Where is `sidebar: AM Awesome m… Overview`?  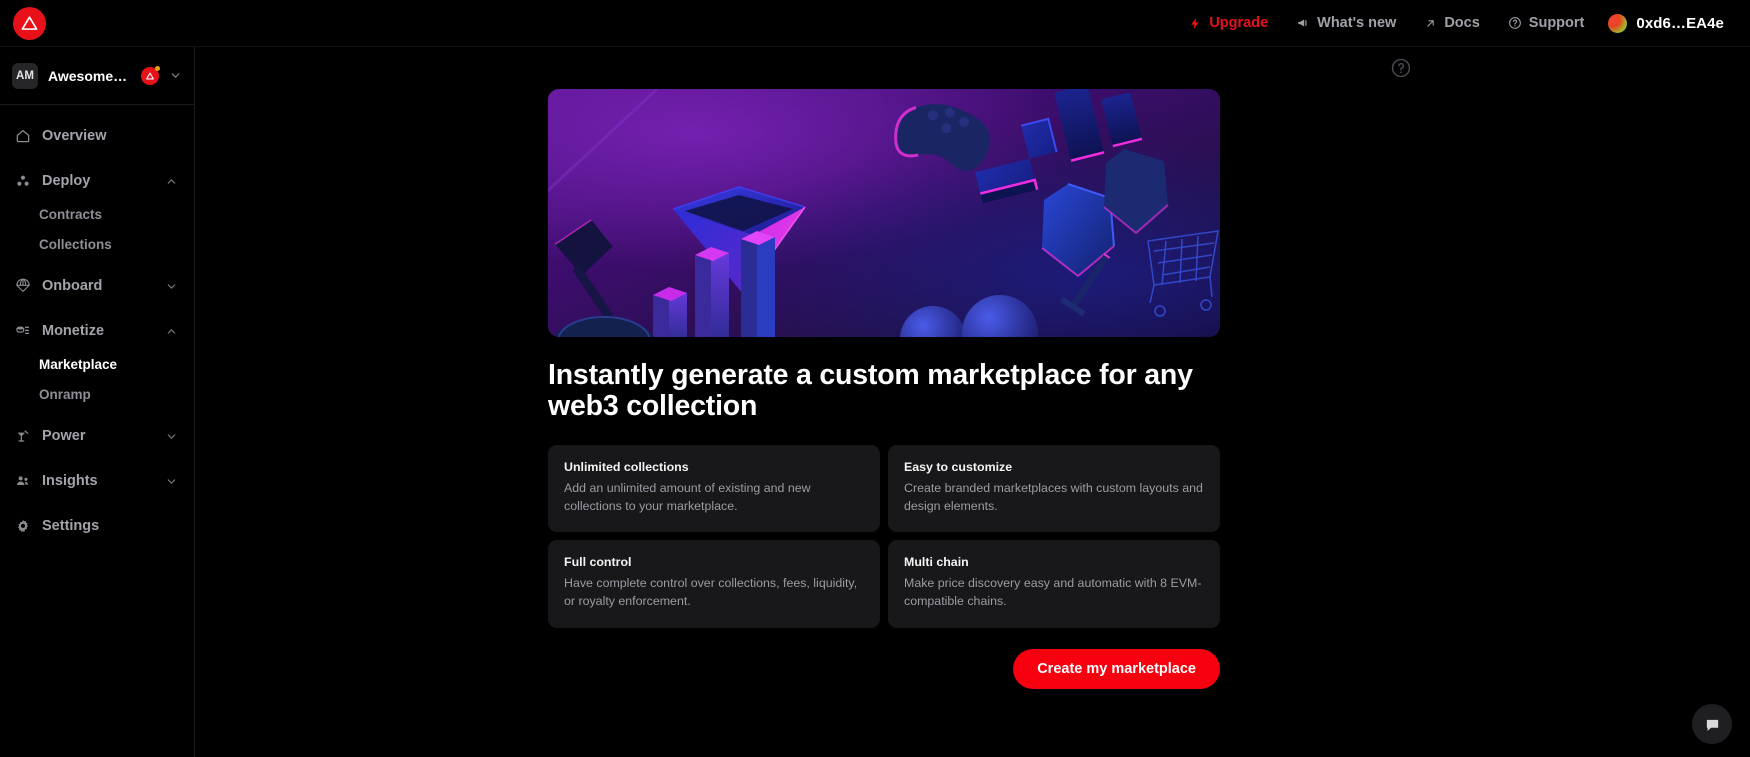 sidebar: AM Awesome m… Overview is located at coordinates (97, 402).